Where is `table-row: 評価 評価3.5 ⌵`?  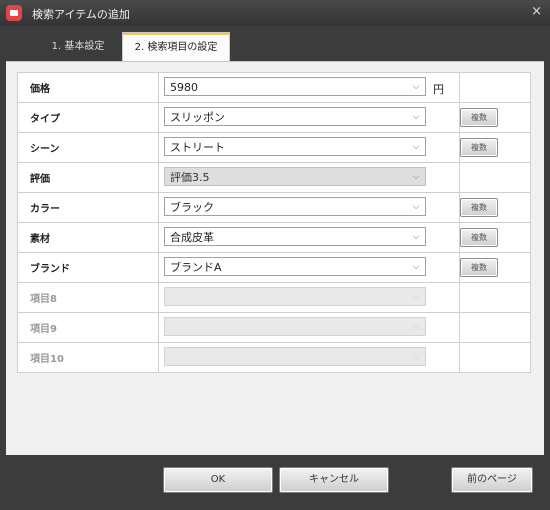 table-row: 評価 評価3.5 ⌵ is located at coordinates (274, 177).